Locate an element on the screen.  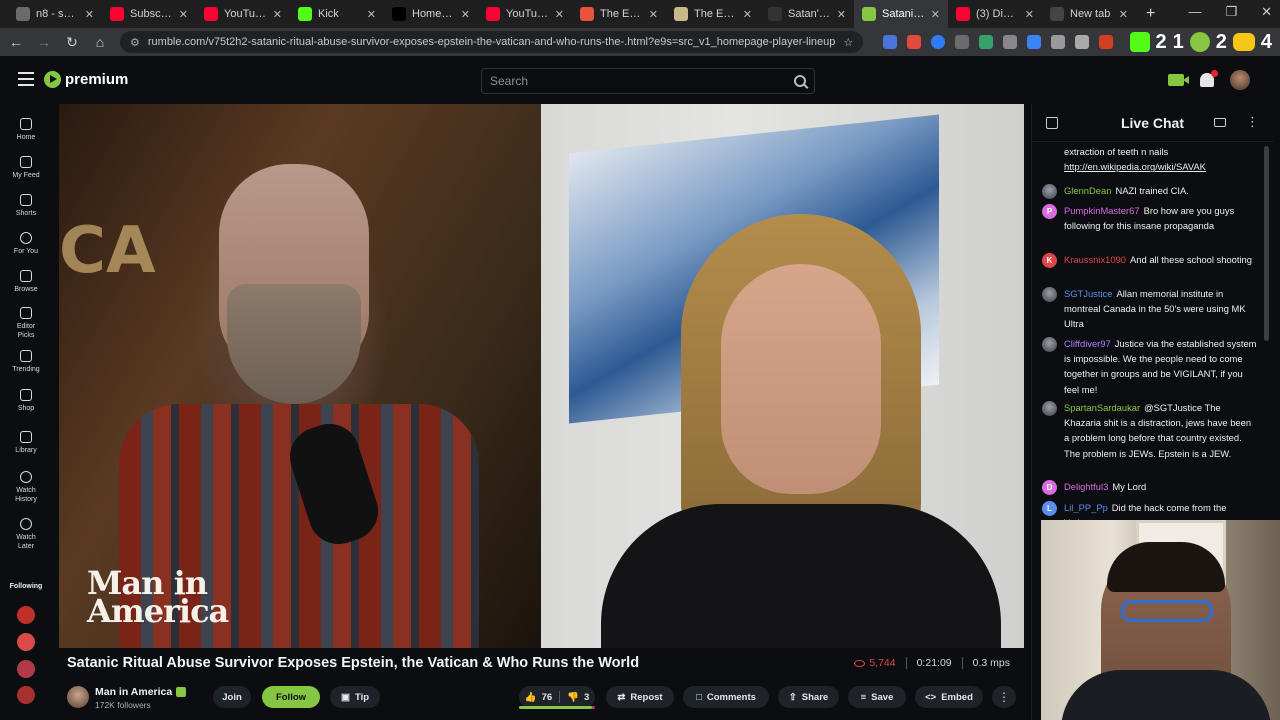
browser-tab: YouTube ✕ is located at coordinates (243, 14).